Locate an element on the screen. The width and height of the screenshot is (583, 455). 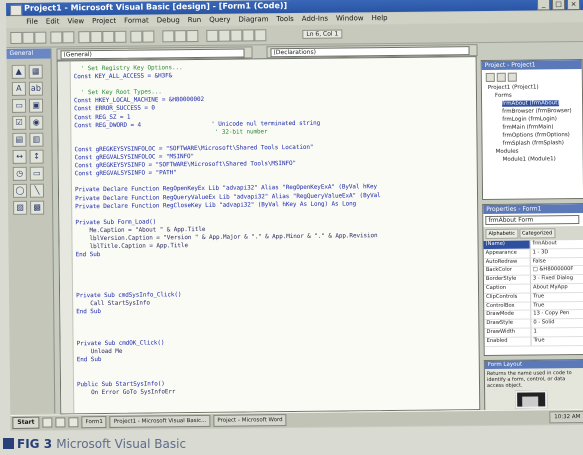
menu-item-window: Window is located at coordinates (350, 18).